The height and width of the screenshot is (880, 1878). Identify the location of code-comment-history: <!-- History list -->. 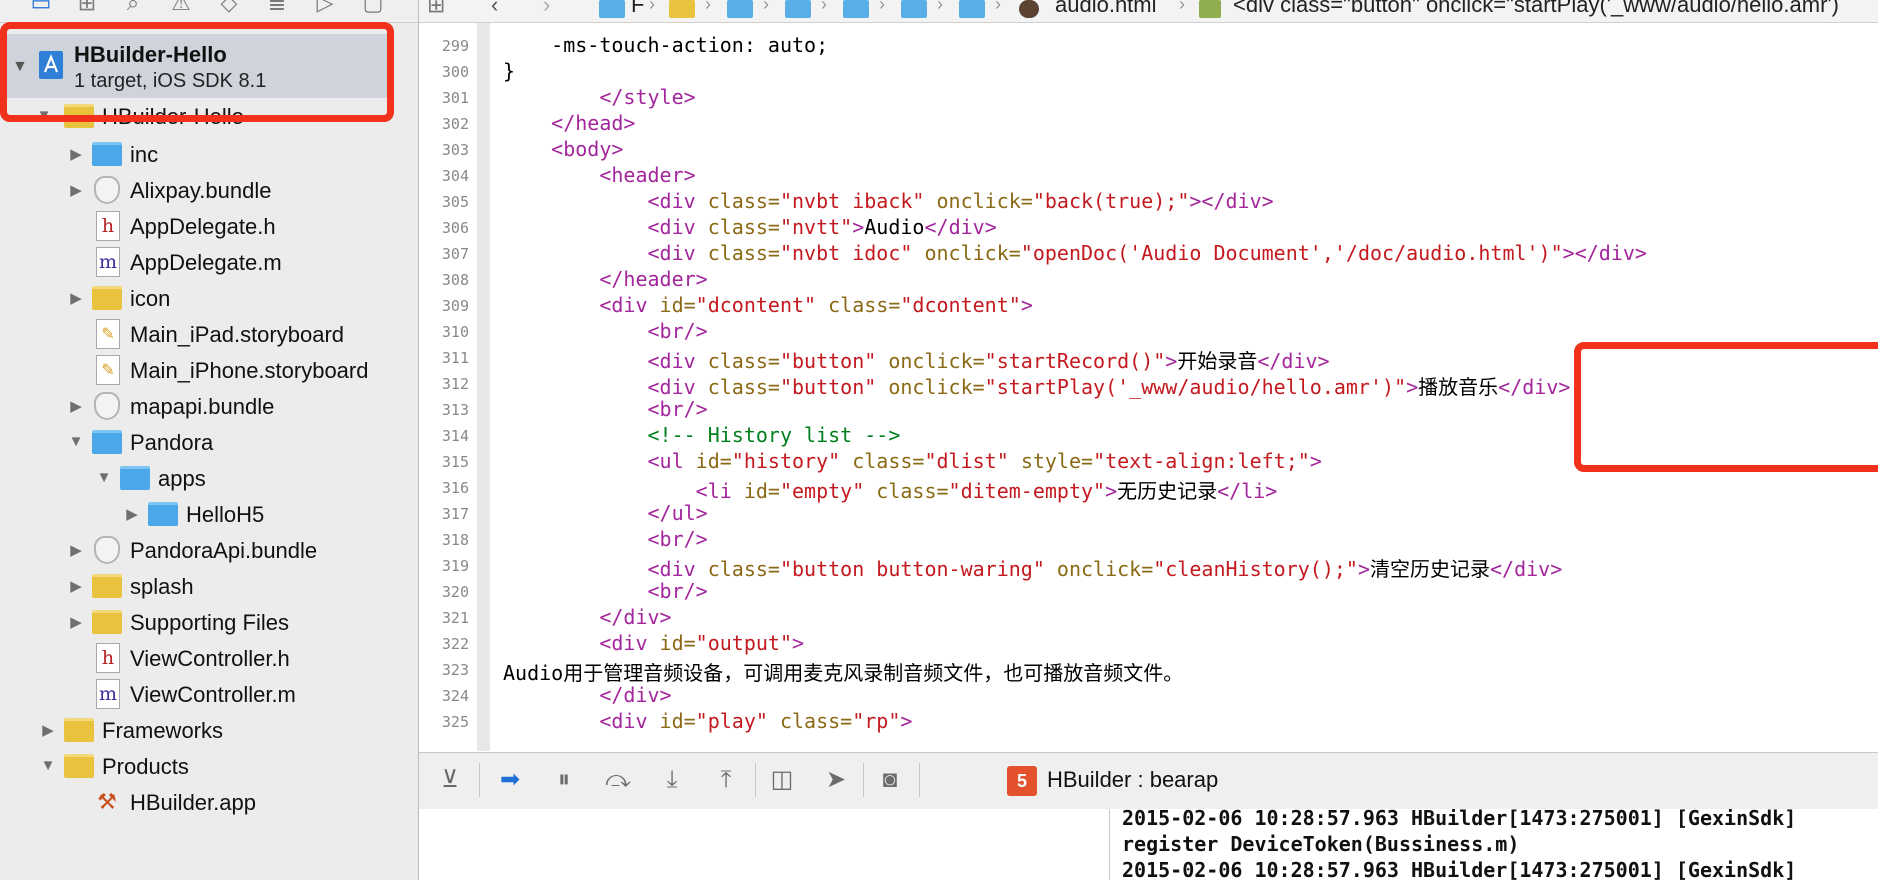
(774, 435).